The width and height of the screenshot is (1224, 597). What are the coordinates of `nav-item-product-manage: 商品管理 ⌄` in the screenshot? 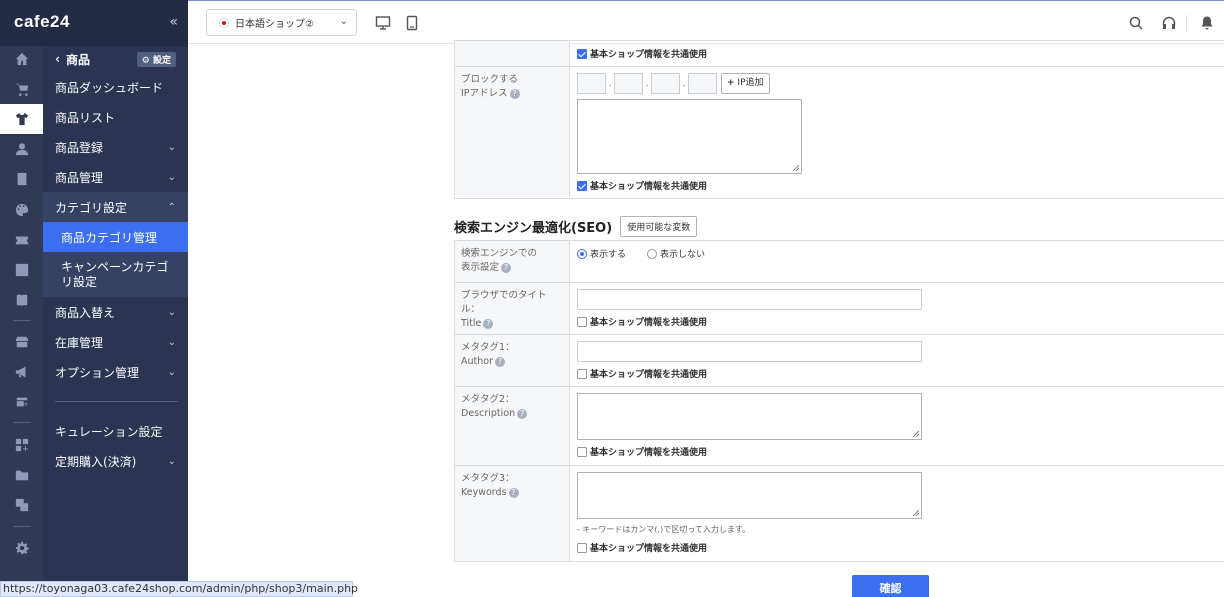 It's located at (115, 177).